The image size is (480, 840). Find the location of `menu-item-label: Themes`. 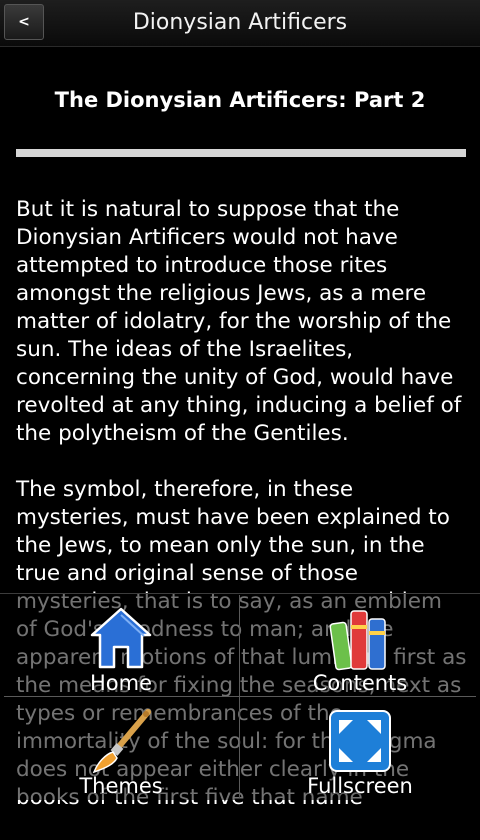

menu-item-label: Themes is located at coordinates (121, 786).